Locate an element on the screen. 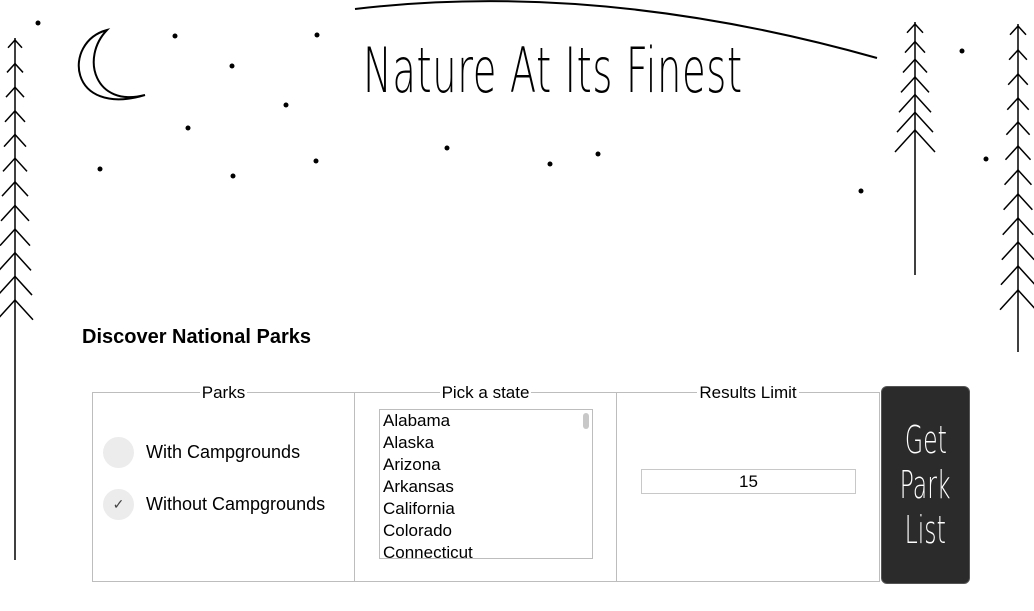 The image size is (1034, 611). radio-without-campgrounds: ✓ Without Campgrounds is located at coordinates (214, 504).